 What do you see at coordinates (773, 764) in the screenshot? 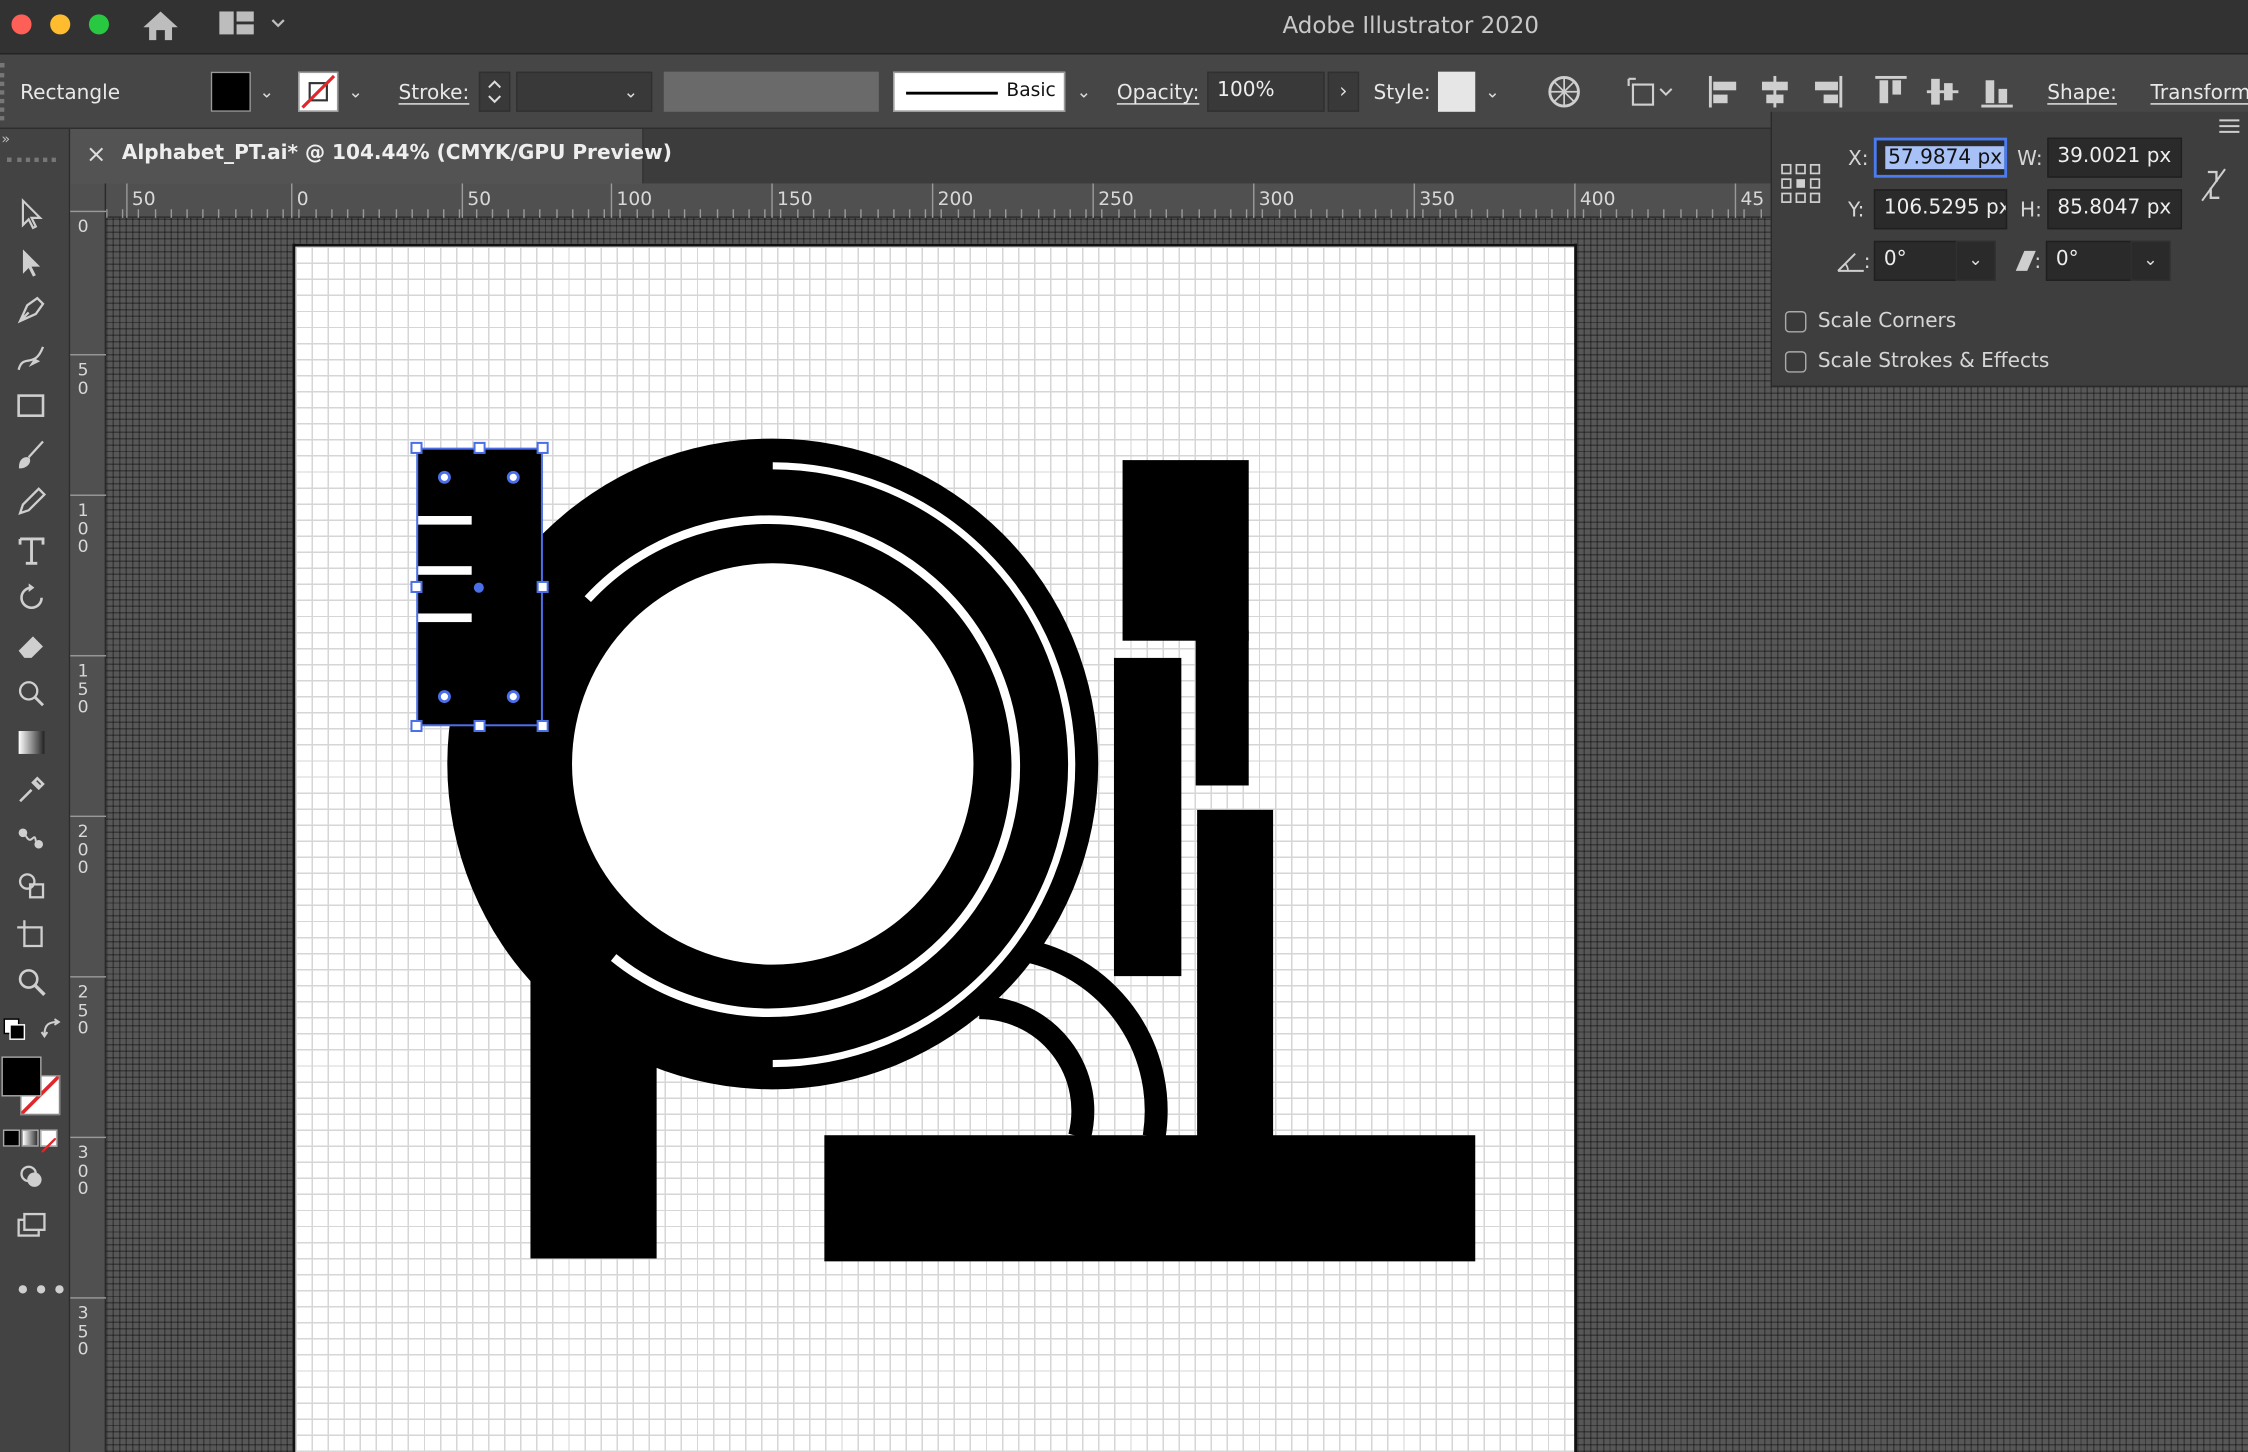
I see `inner-counter-shape` at bounding box center [773, 764].